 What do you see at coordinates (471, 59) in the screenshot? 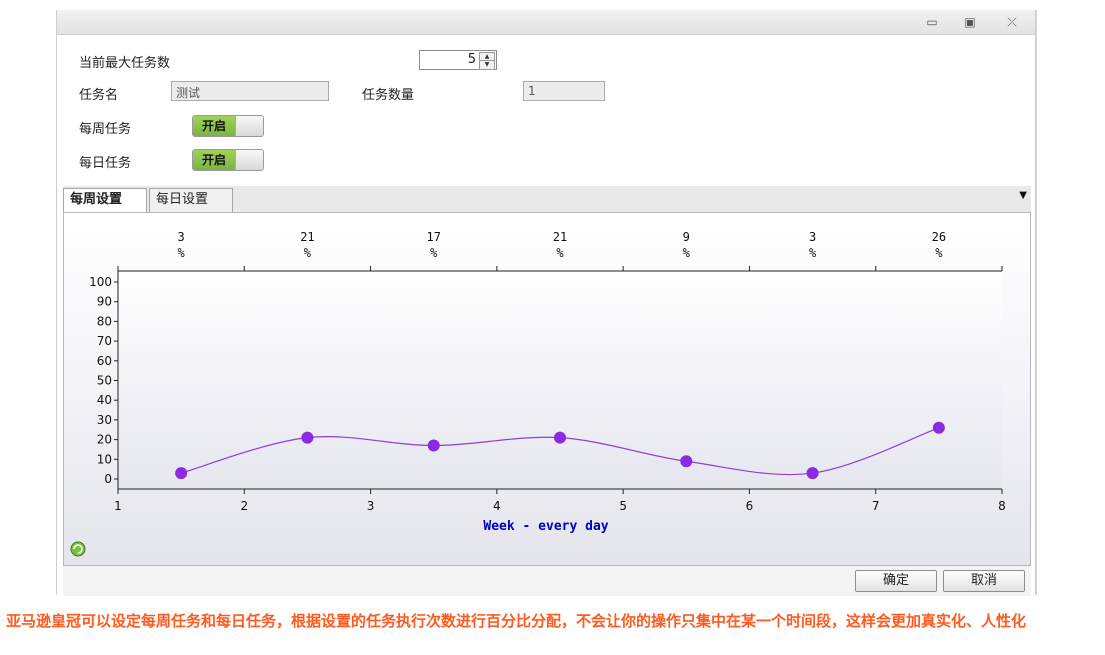
I see `max-tasks-value: 5` at bounding box center [471, 59].